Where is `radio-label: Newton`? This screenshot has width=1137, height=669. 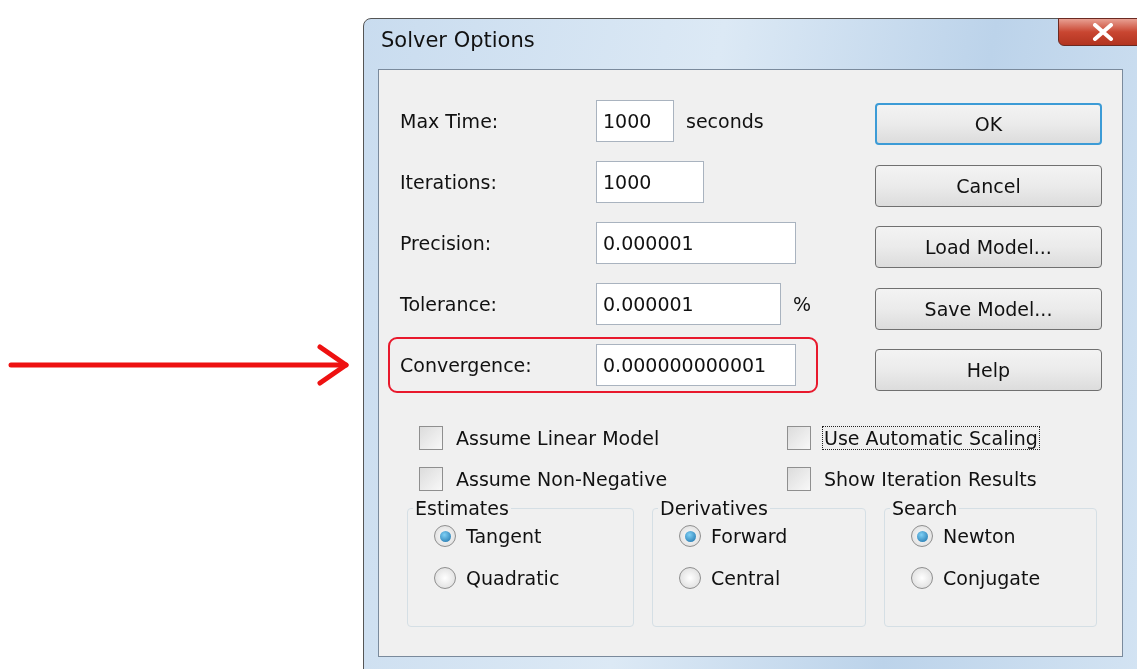 radio-label: Newton is located at coordinates (979, 536).